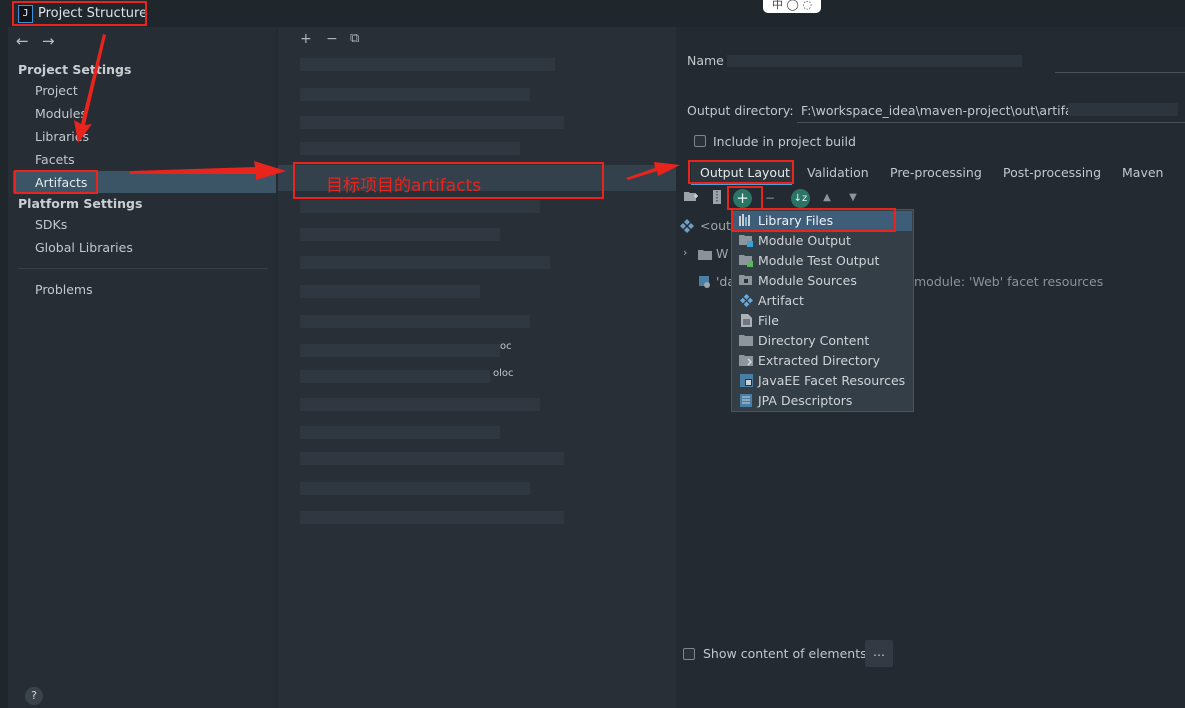 This screenshot has height=708, width=1185. I want to click on directory-icon, so click(746, 340).